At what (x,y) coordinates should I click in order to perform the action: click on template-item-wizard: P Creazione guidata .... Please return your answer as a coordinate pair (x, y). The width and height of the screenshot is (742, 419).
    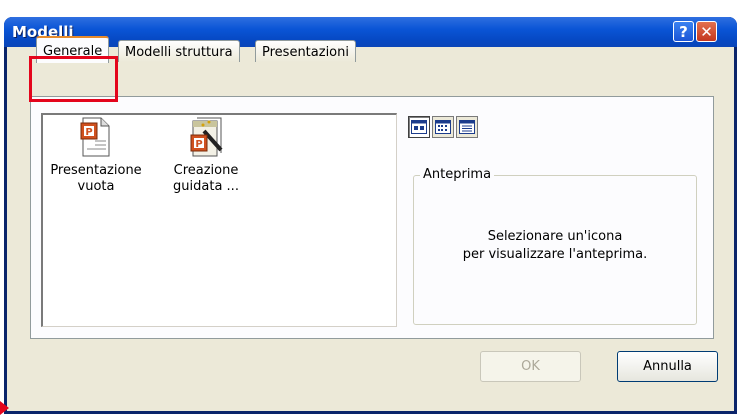
    Looking at the image, I should click on (206, 156).